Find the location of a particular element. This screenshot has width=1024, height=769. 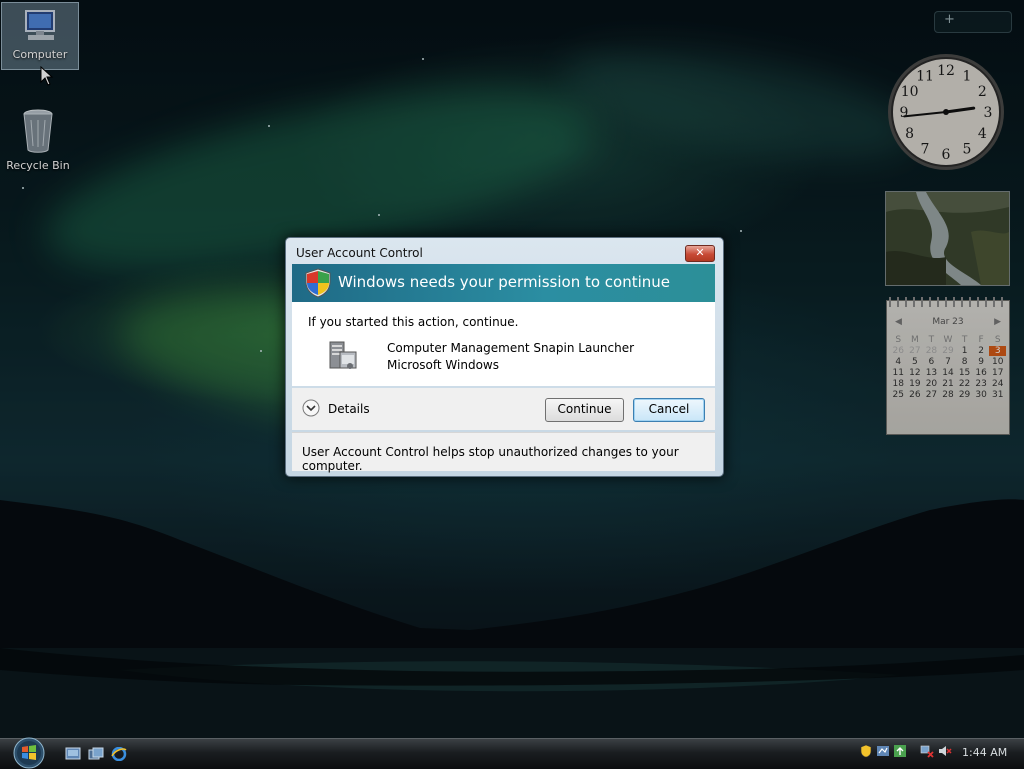

taskbar: 1:44 AM is located at coordinates (512, 753).